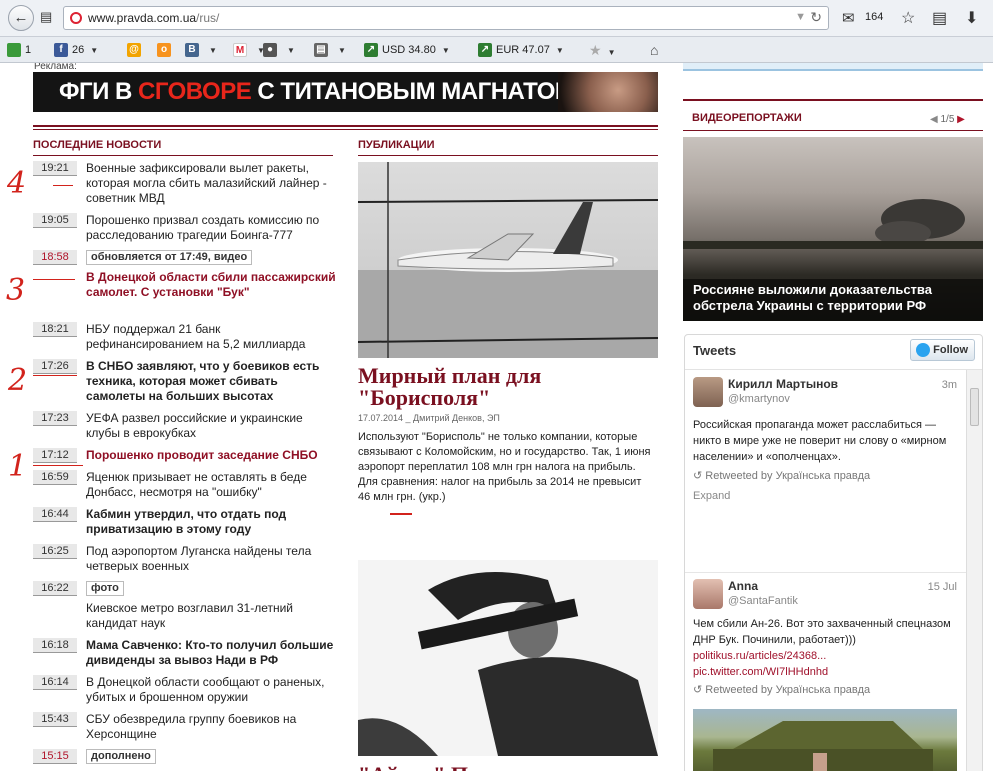  Describe the element at coordinates (971, 18) in the screenshot. I see `download-icon: ⬇` at that location.